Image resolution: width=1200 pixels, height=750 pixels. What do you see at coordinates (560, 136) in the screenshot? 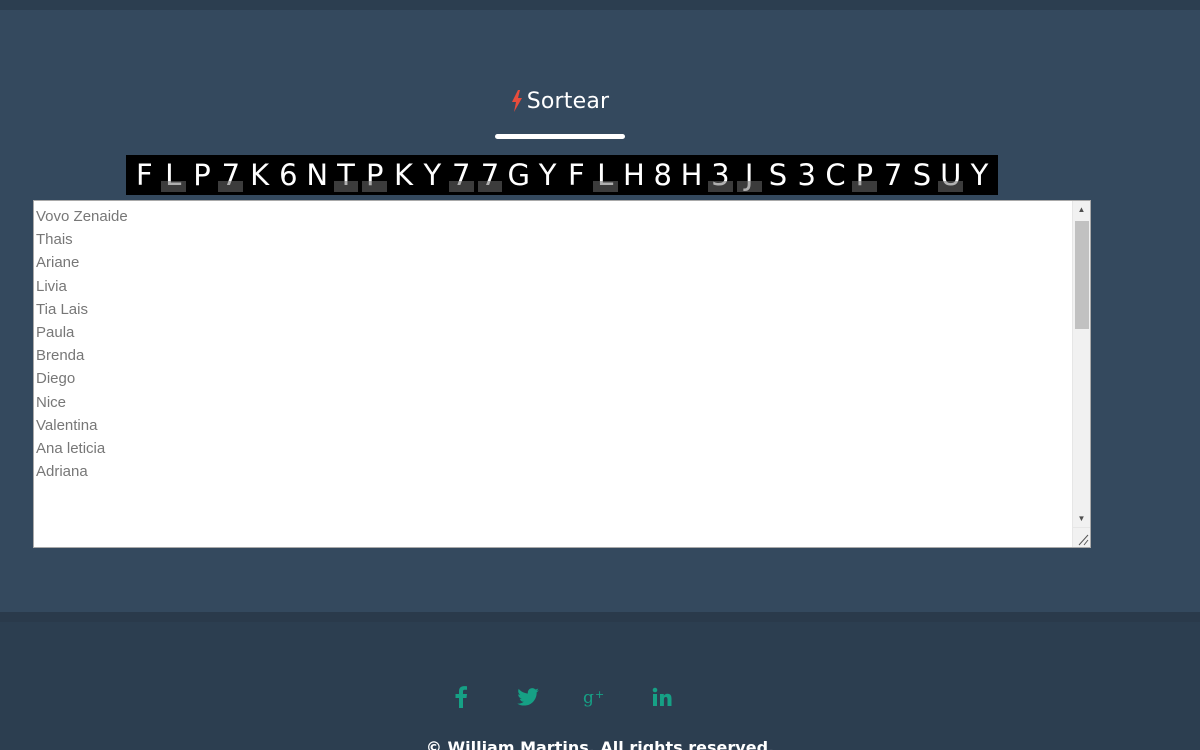
I see `draw-button-underline` at bounding box center [560, 136].